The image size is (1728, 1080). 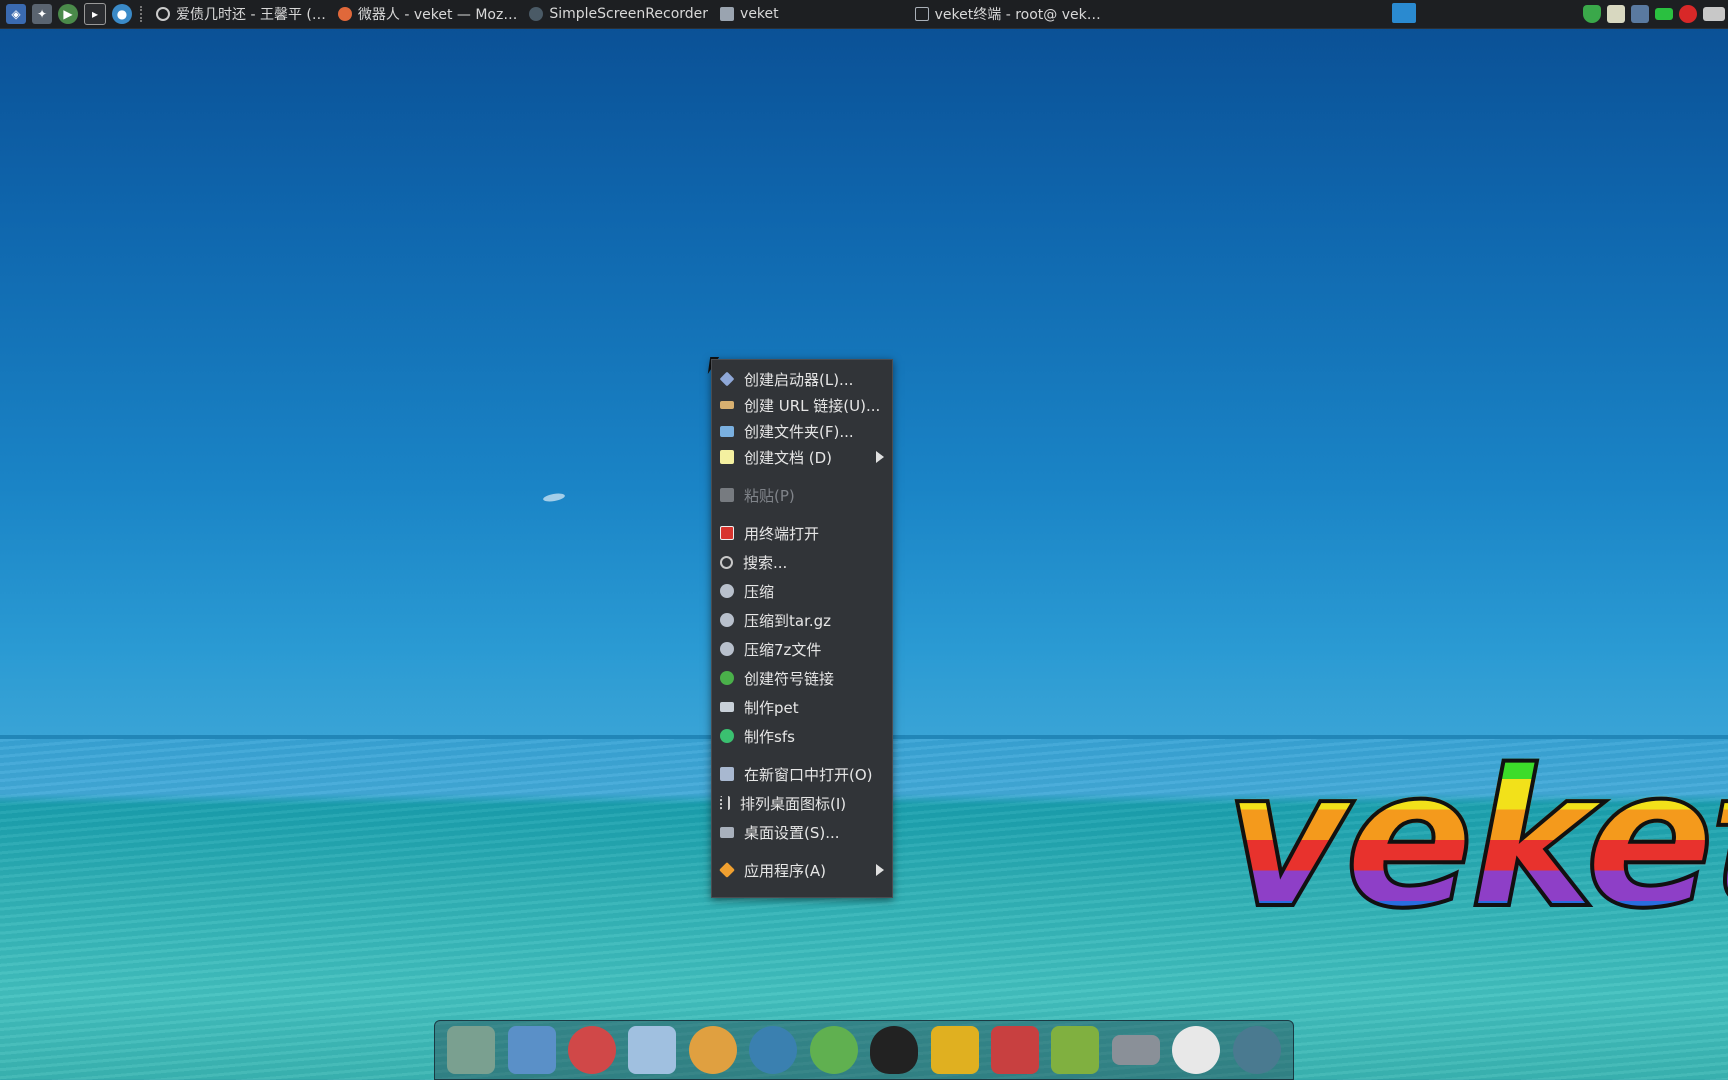 I want to click on separator, so click(x=142, y=14).